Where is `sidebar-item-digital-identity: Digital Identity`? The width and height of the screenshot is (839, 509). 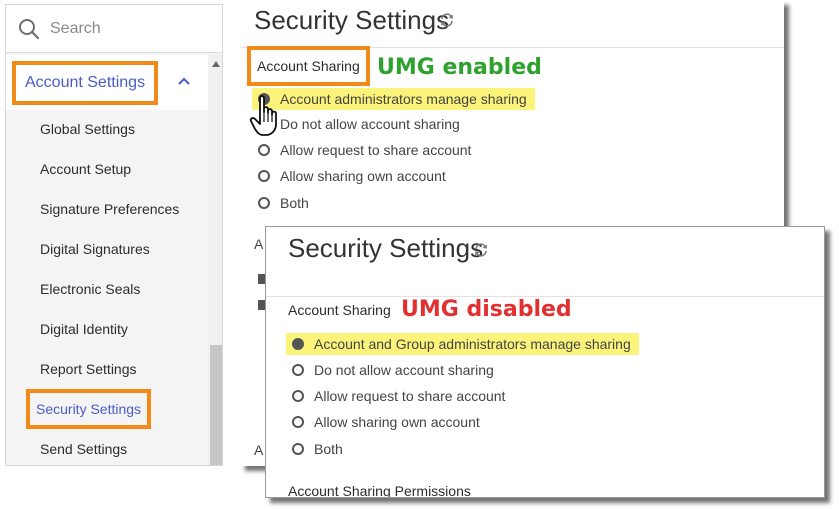 sidebar-item-digital-identity: Digital Identity is located at coordinates (107, 329).